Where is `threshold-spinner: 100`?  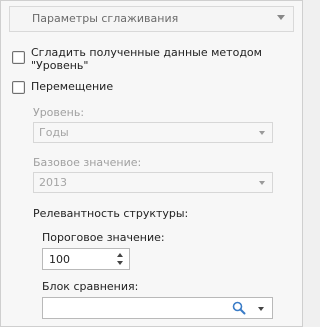 threshold-spinner: 100 is located at coordinates (86, 259).